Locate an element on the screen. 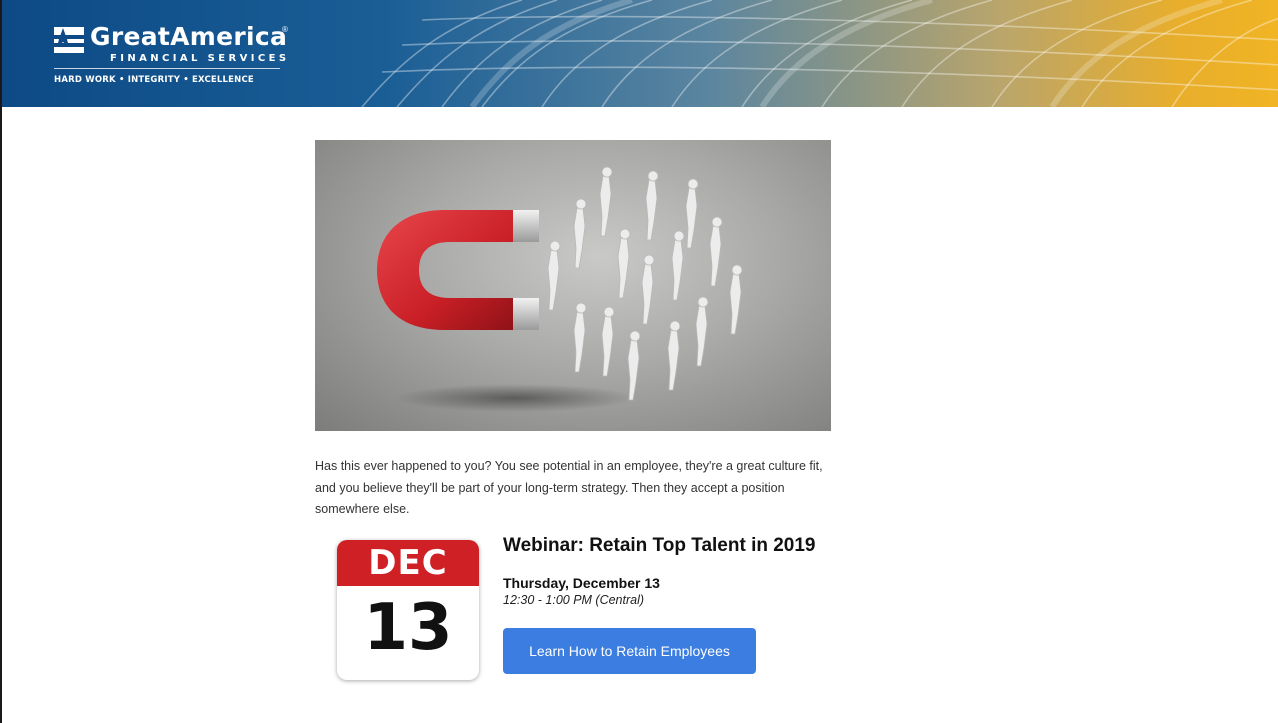 This screenshot has height=723, width=1278. calendar-month-band: DEC is located at coordinates (408, 563).